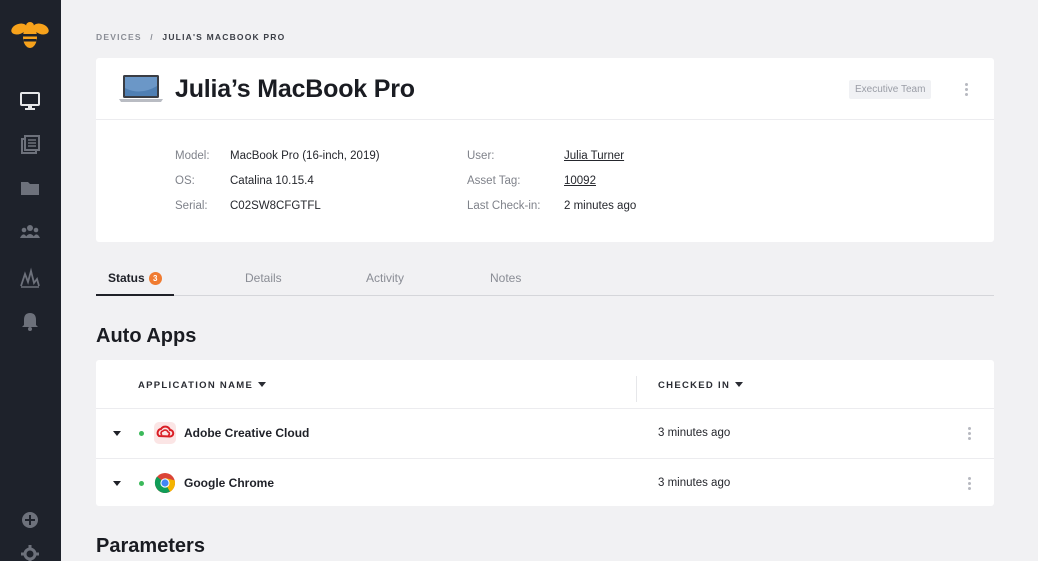 This screenshot has width=1038, height=561. I want to click on tab-activity: Activity, so click(385, 283).